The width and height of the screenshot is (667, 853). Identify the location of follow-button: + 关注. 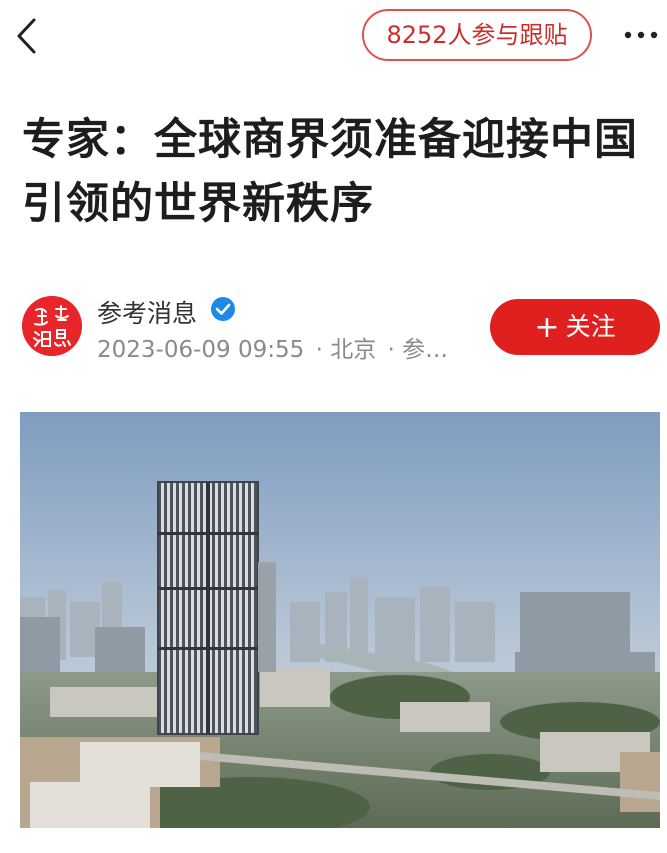
(575, 327).